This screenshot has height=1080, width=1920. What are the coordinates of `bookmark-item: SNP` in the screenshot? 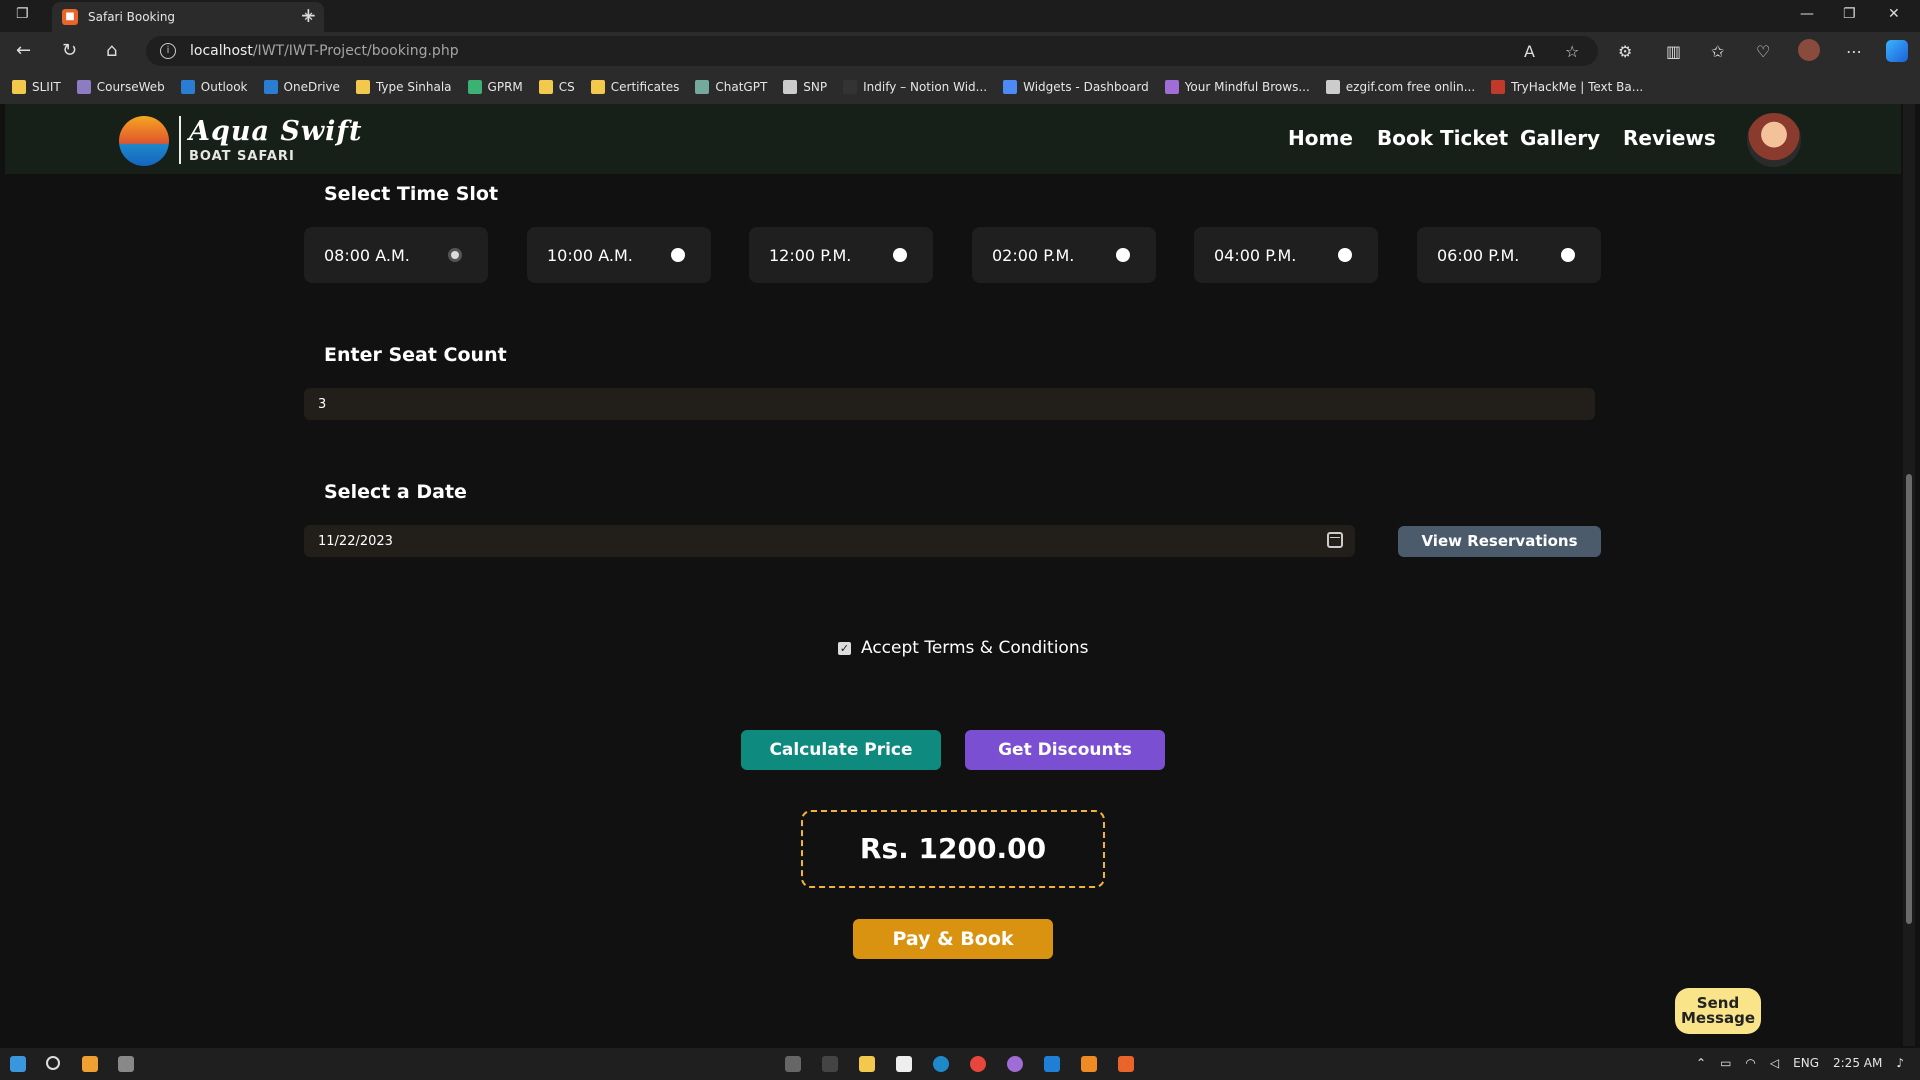 It's located at (805, 87).